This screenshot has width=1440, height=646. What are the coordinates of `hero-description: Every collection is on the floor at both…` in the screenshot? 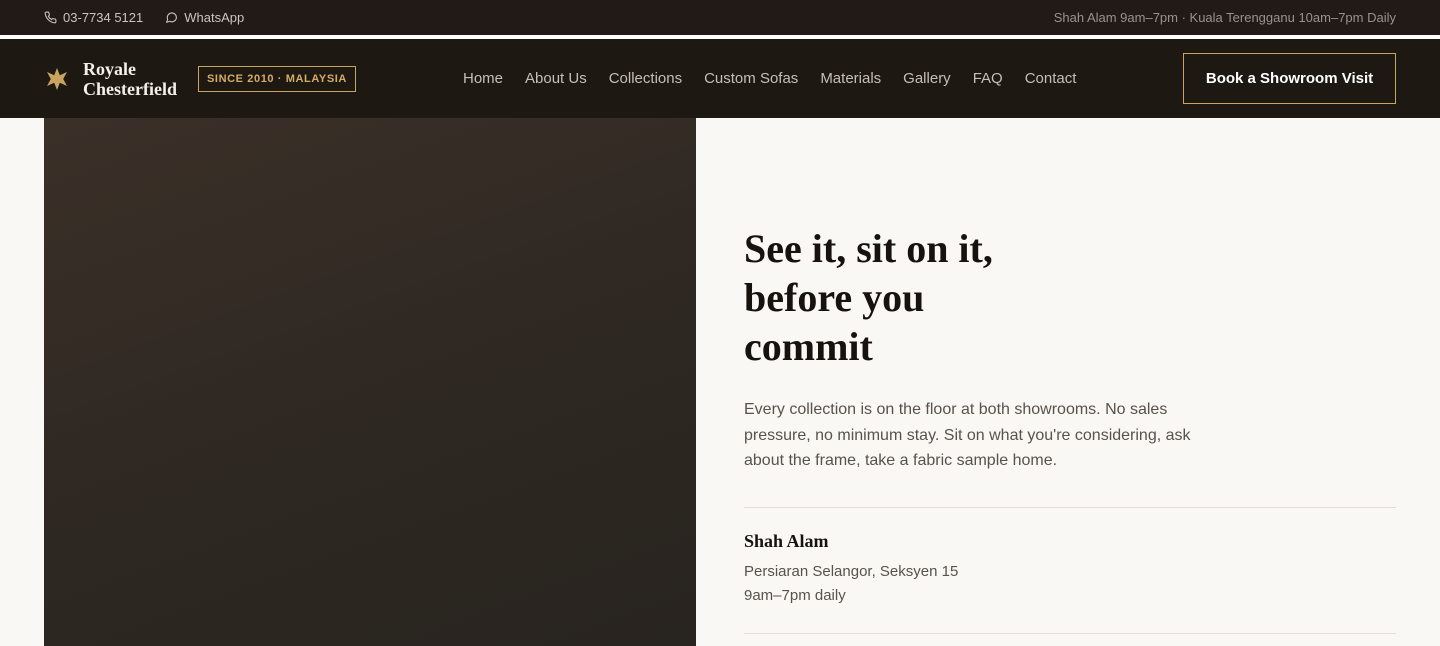 It's located at (967, 435).